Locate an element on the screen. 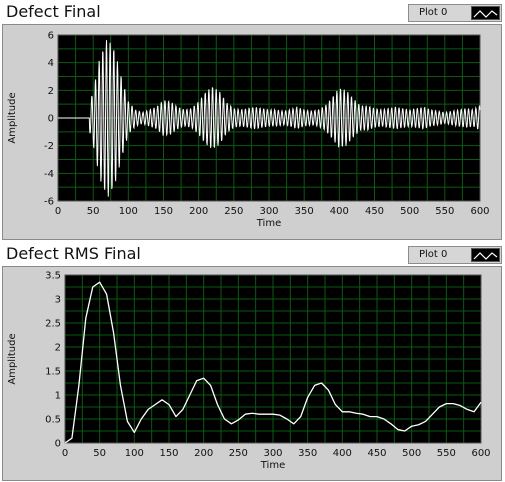  y-tick-label: 3 is located at coordinates (58, 300).